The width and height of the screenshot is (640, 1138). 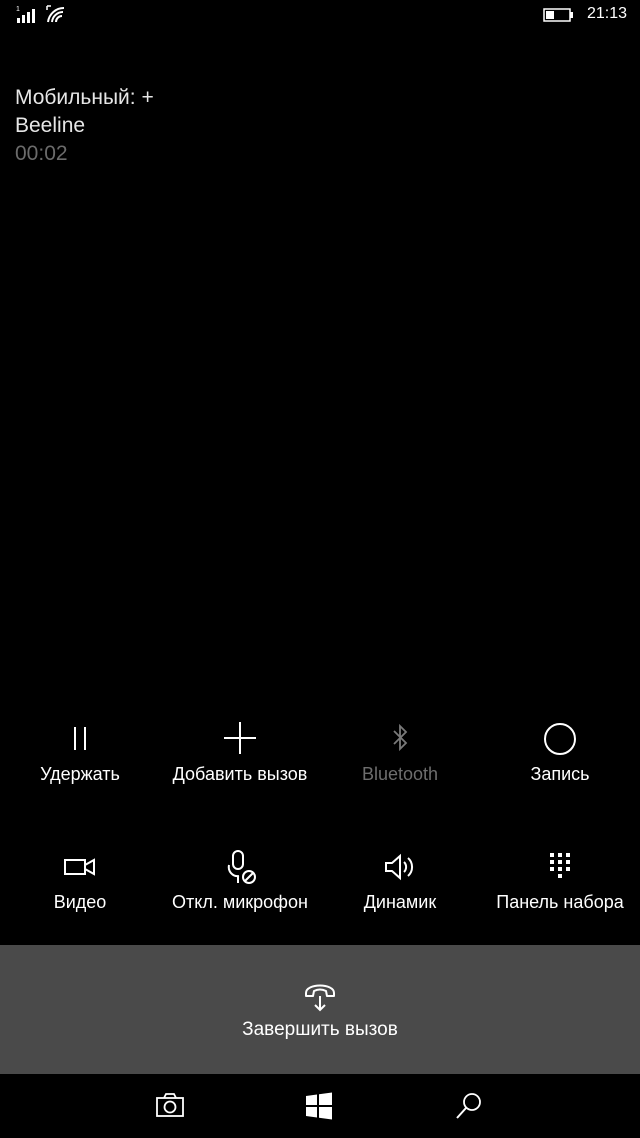 I want to click on end-call-button: Завершить вызов, so click(x=320, y=1009).